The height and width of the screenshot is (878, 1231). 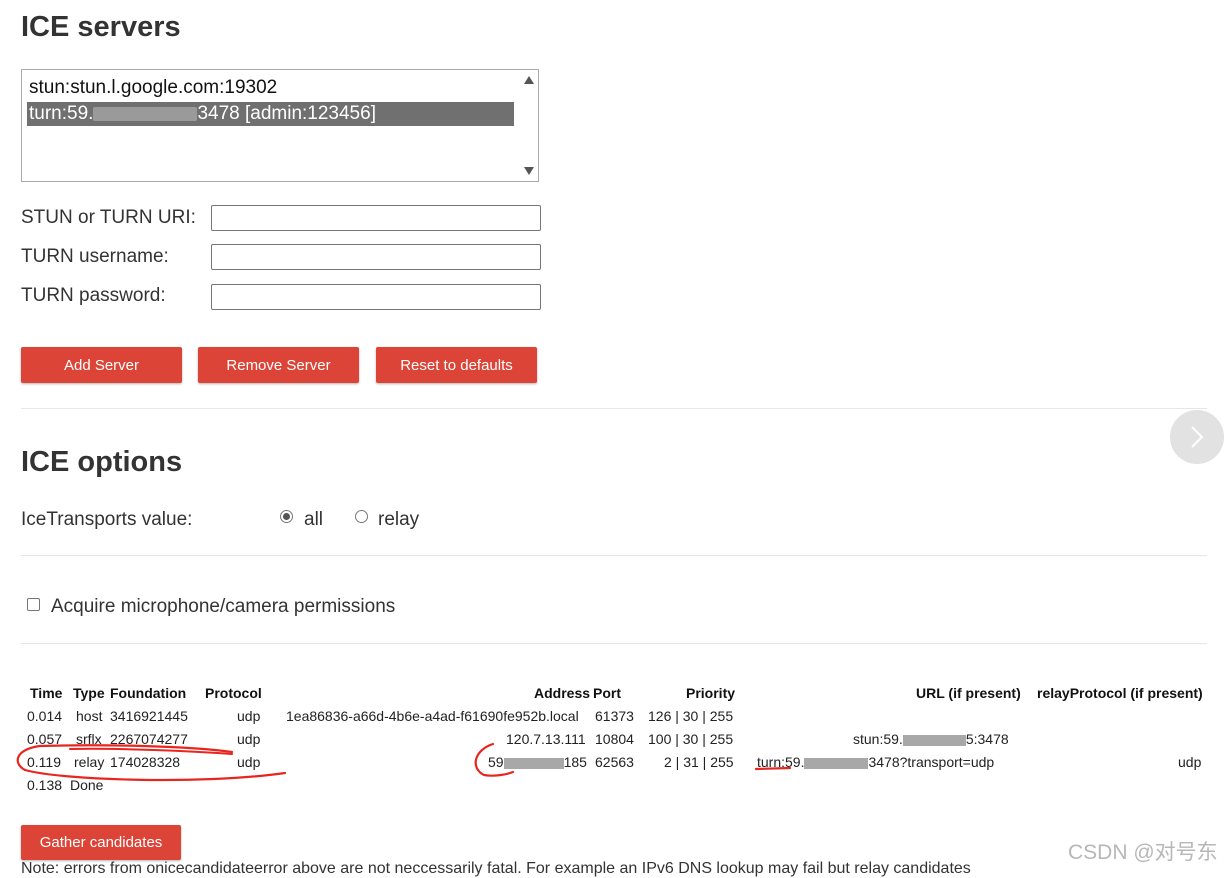 What do you see at coordinates (61, 113) in the screenshot?
I see `server-item-text: turn:59.` at bounding box center [61, 113].